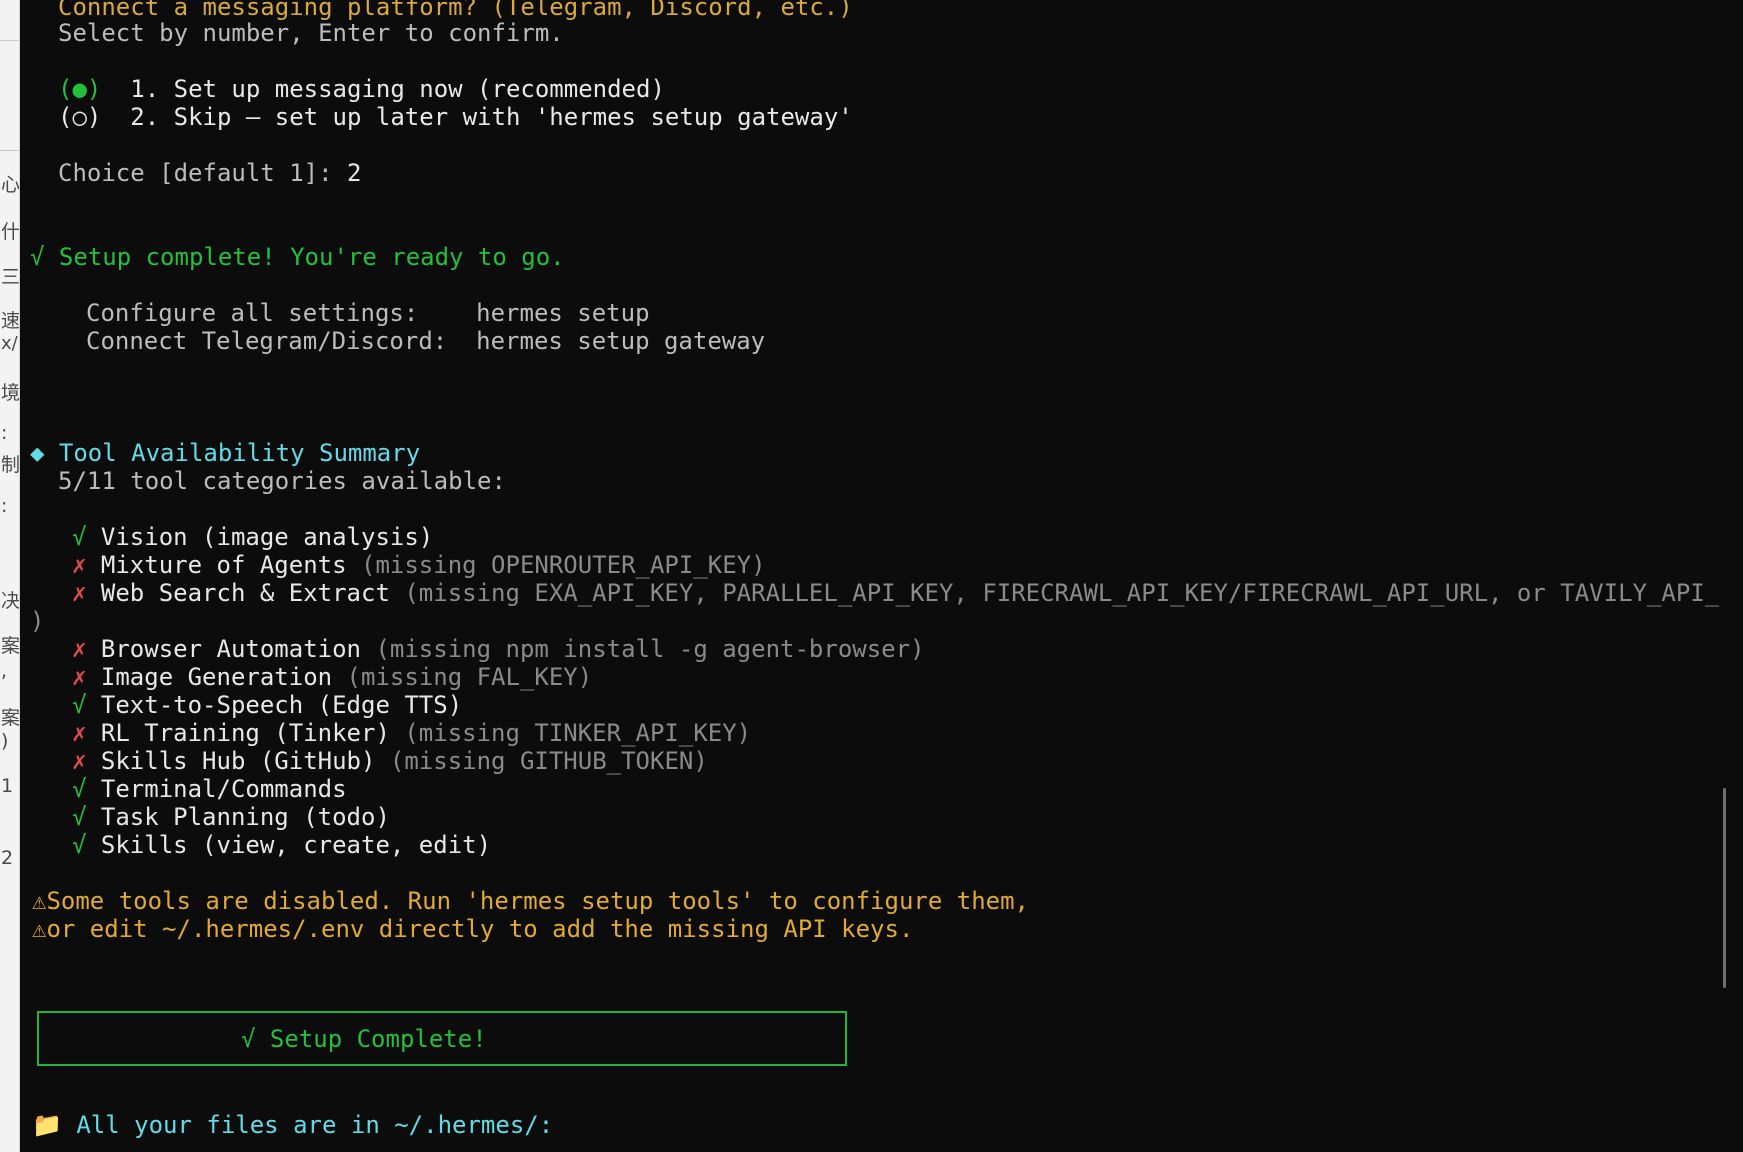  I want to click on settings-command: hermes setup, so click(563, 313).